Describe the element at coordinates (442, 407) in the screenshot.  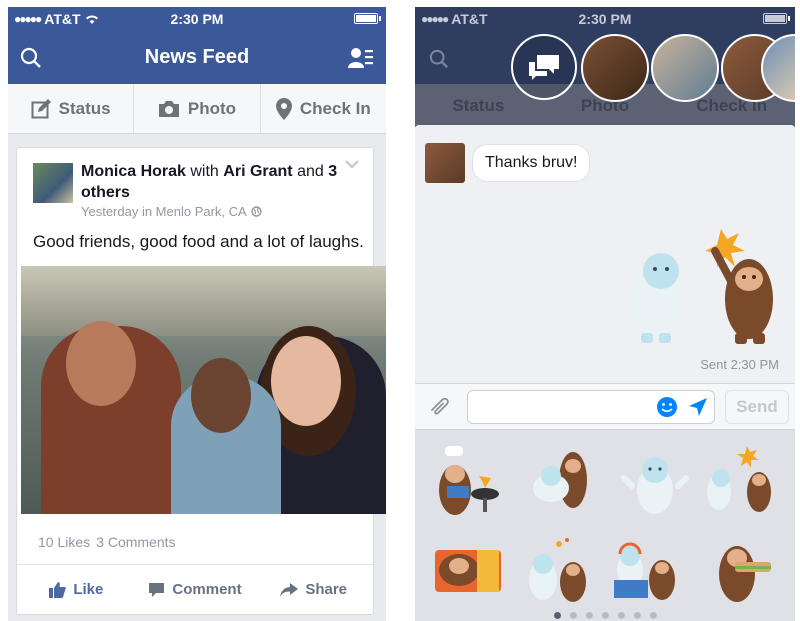
I see `paperclip-icon` at that location.